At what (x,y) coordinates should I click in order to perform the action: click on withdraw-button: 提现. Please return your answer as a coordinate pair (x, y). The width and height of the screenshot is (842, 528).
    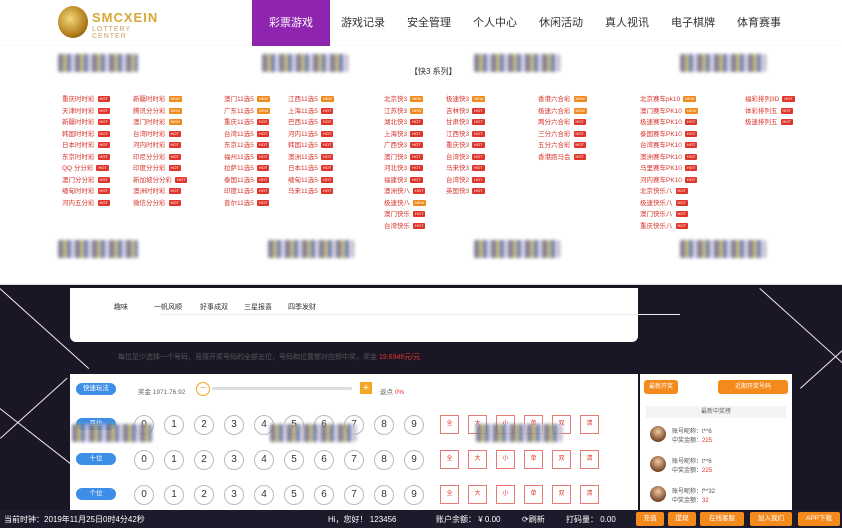
    Looking at the image, I should click on (682, 519).